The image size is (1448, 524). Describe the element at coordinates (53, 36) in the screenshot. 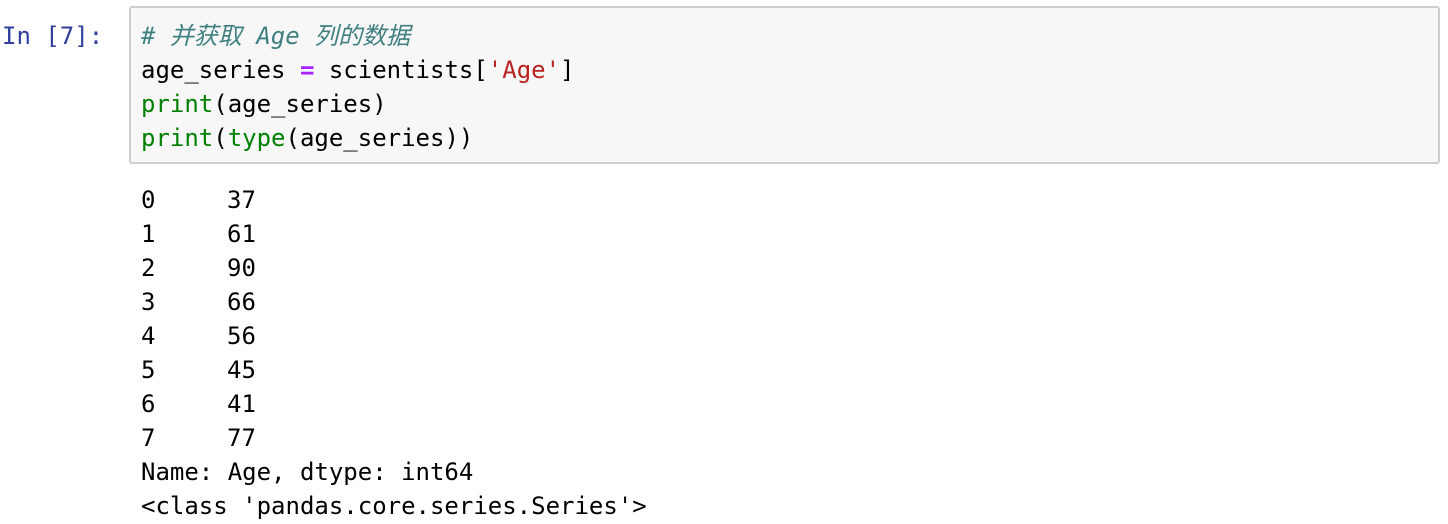

I see `input-prompt: In [7]:` at that location.